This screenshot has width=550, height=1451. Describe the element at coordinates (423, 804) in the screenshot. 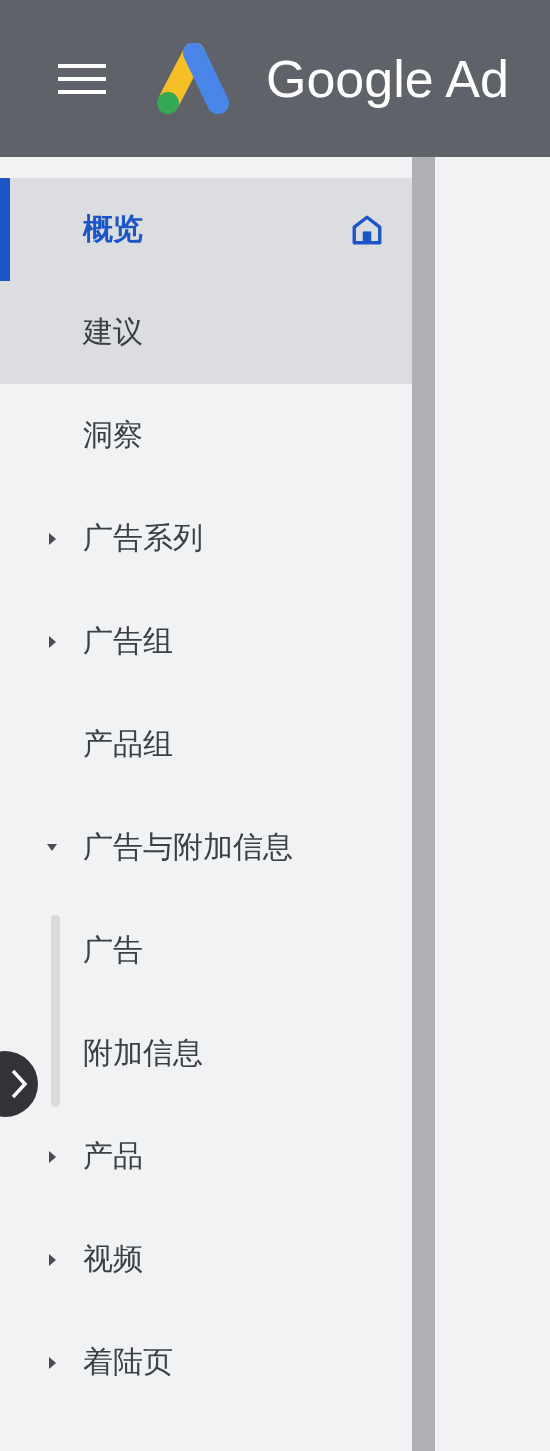

I see `scrollbar` at that location.